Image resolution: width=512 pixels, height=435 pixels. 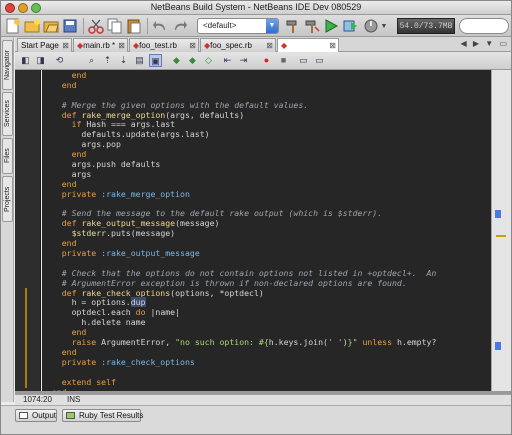 What do you see at coordinates (102, 415) in the screenshot?
I see `ruby-test-results-tab: Ruby Test Results` at bounding box center [102, 415].